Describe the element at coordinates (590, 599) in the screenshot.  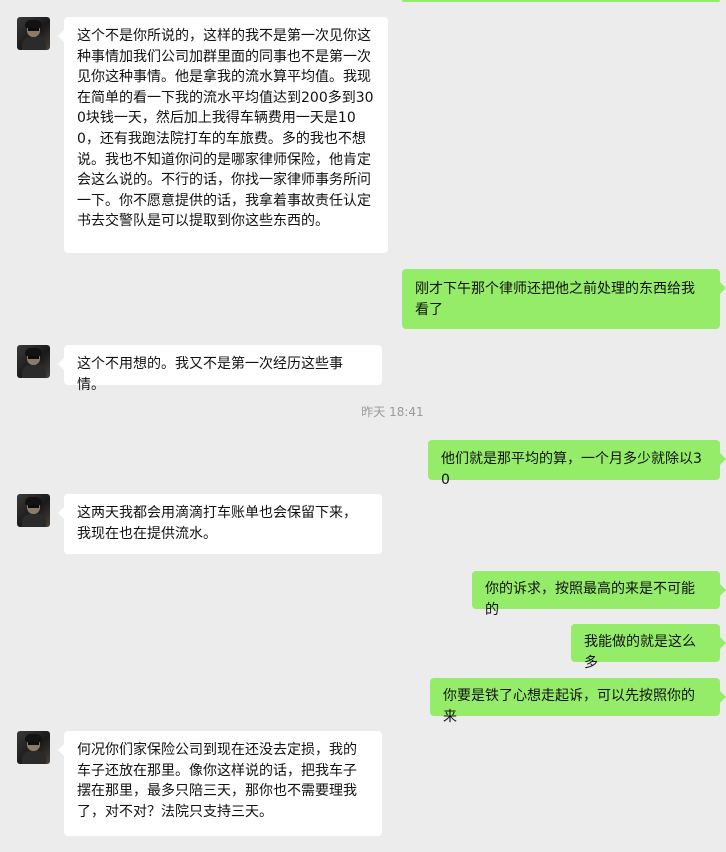
I see `message-text: 你的诉求，按照最高的来是不可能的` at that location.